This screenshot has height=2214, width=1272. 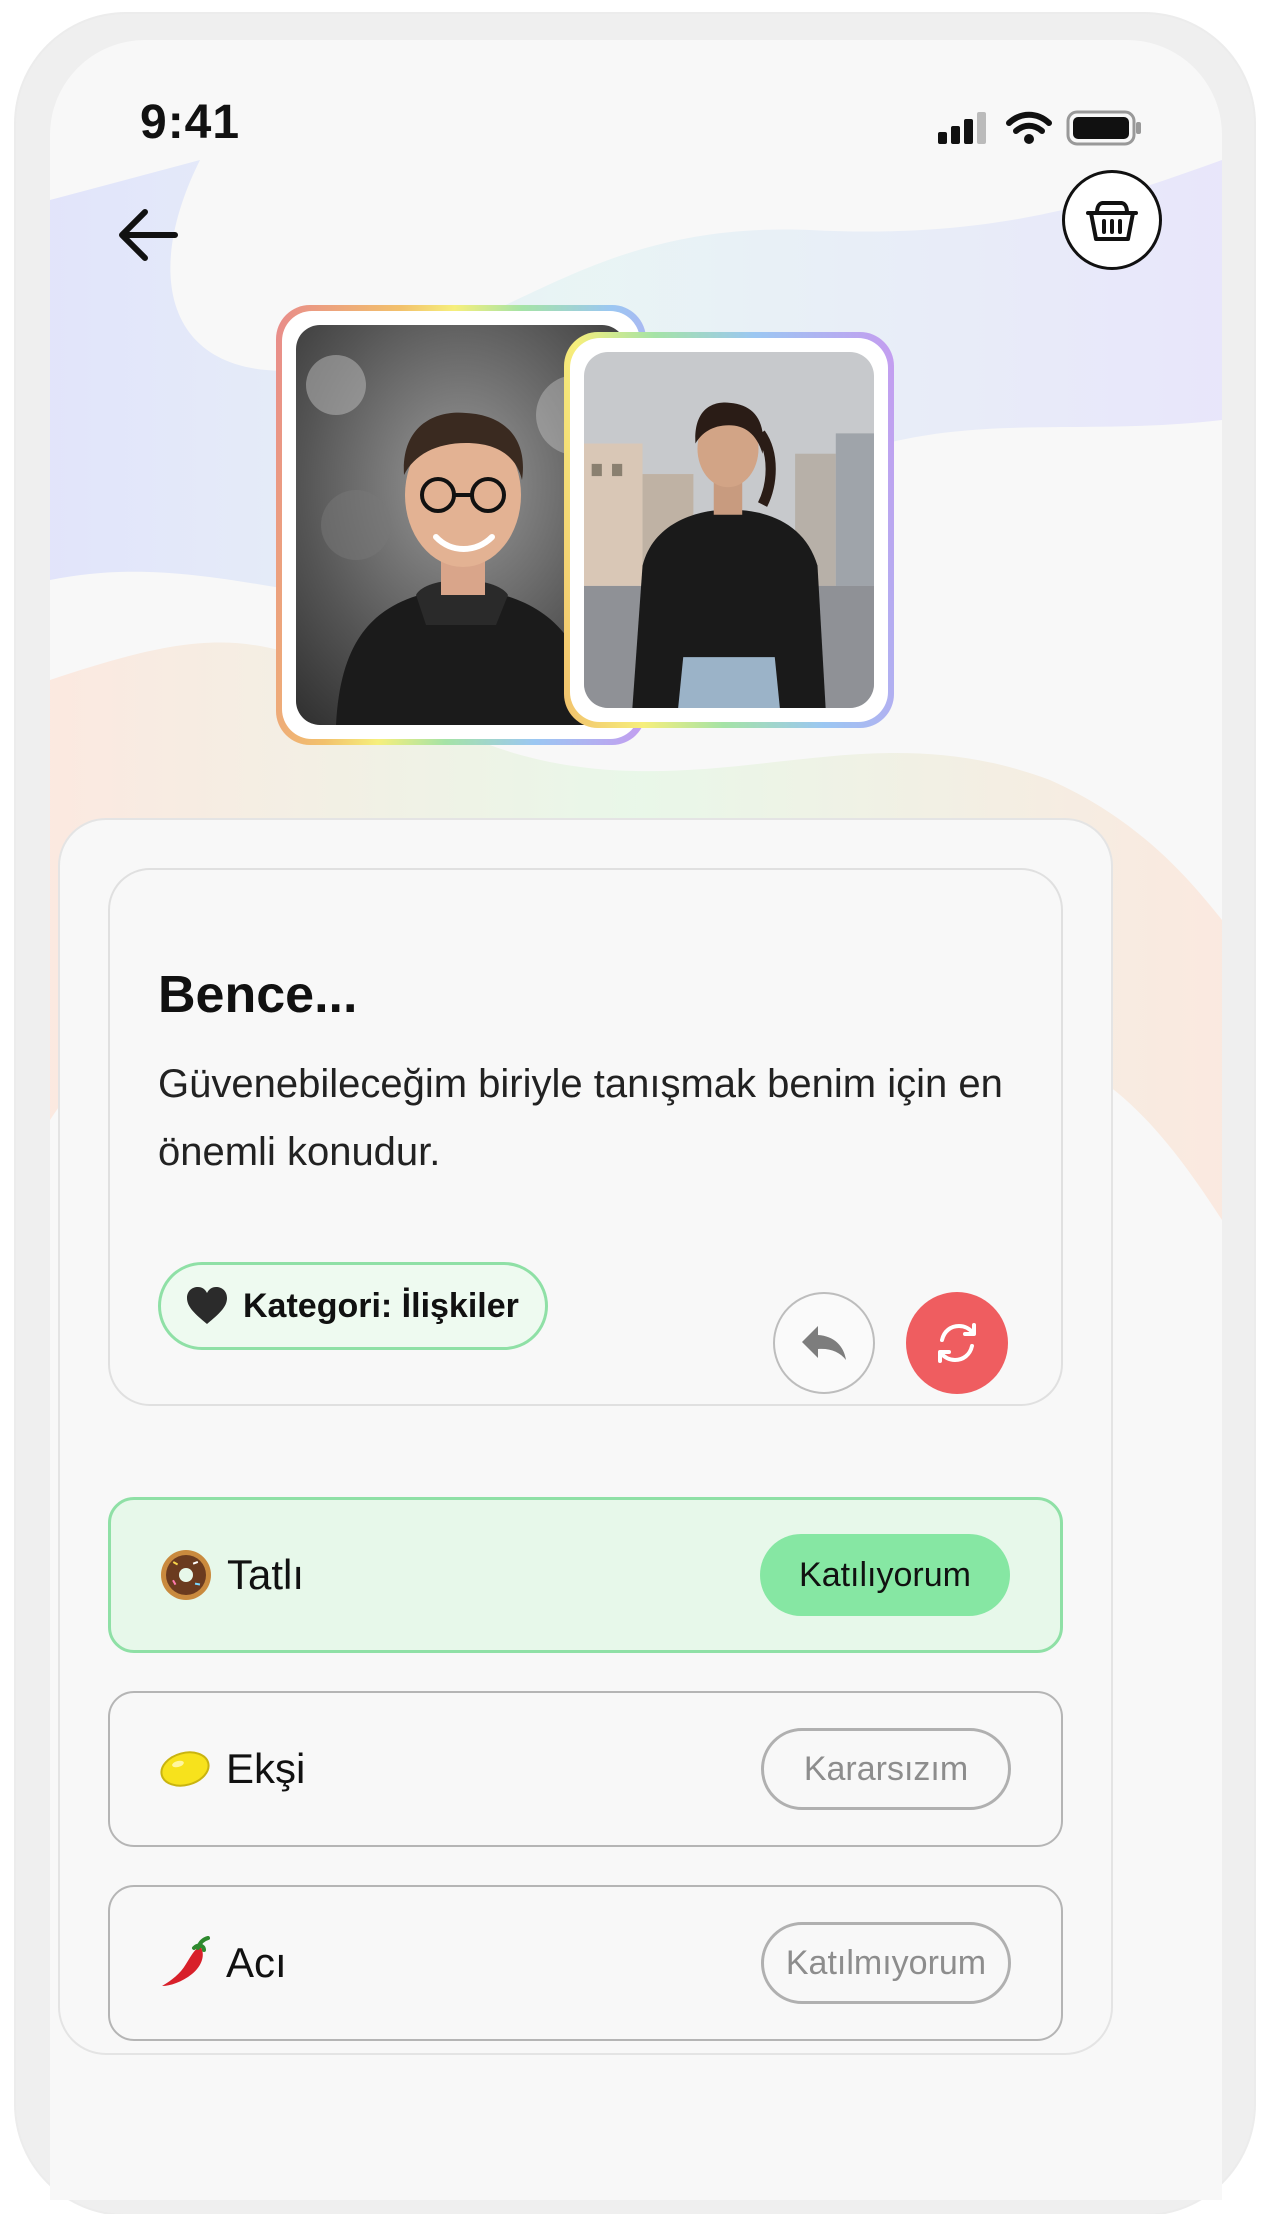 What do you see at coordinates (256, 1962) in the screenshot?
I see `option-spicy-label: Acı` at bounding box center [256, 1962].